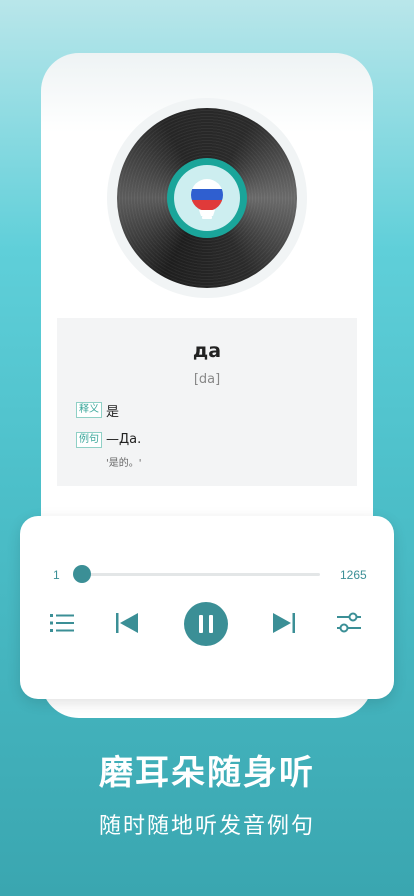 The image size is (414, 896). I want to click on record-label, so click(207, 198).